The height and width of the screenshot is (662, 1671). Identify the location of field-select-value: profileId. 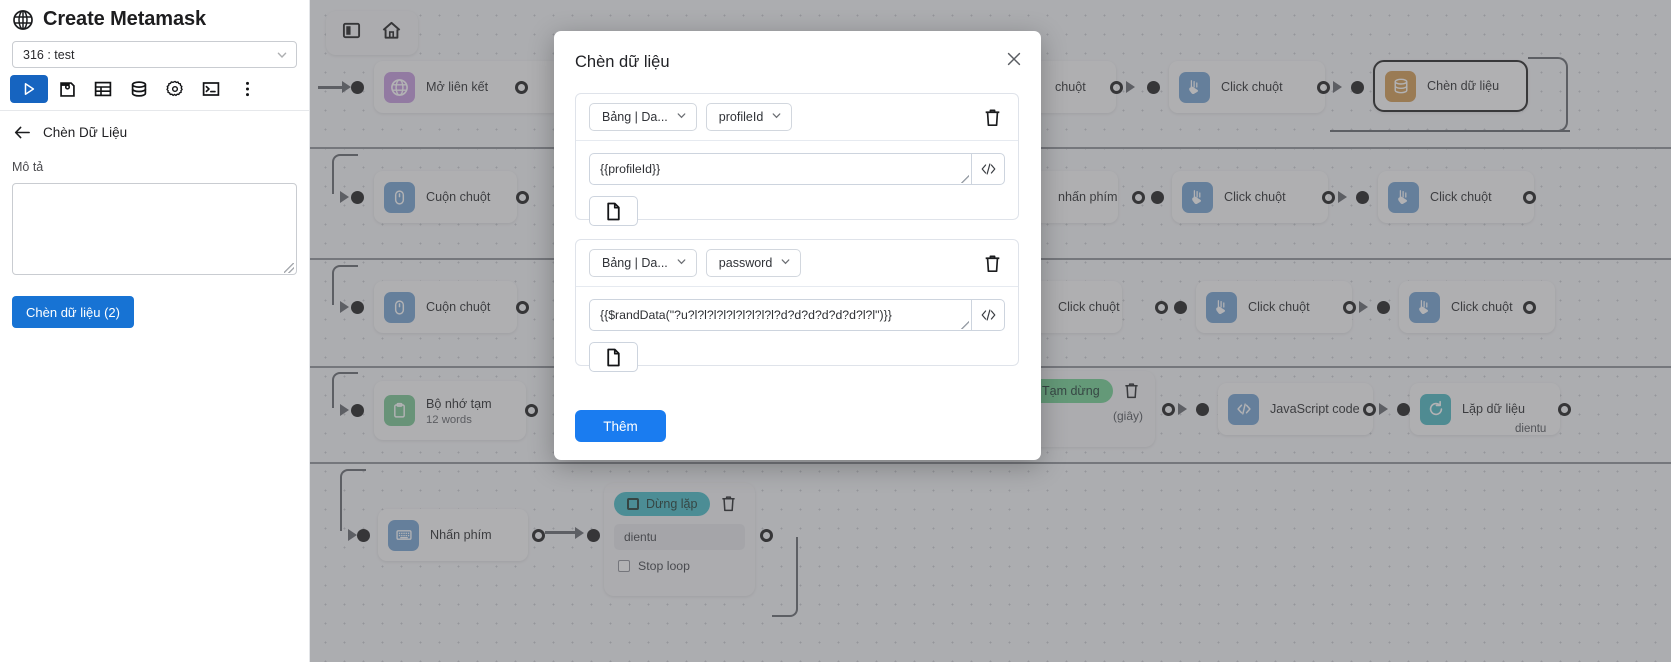
(741, 117).